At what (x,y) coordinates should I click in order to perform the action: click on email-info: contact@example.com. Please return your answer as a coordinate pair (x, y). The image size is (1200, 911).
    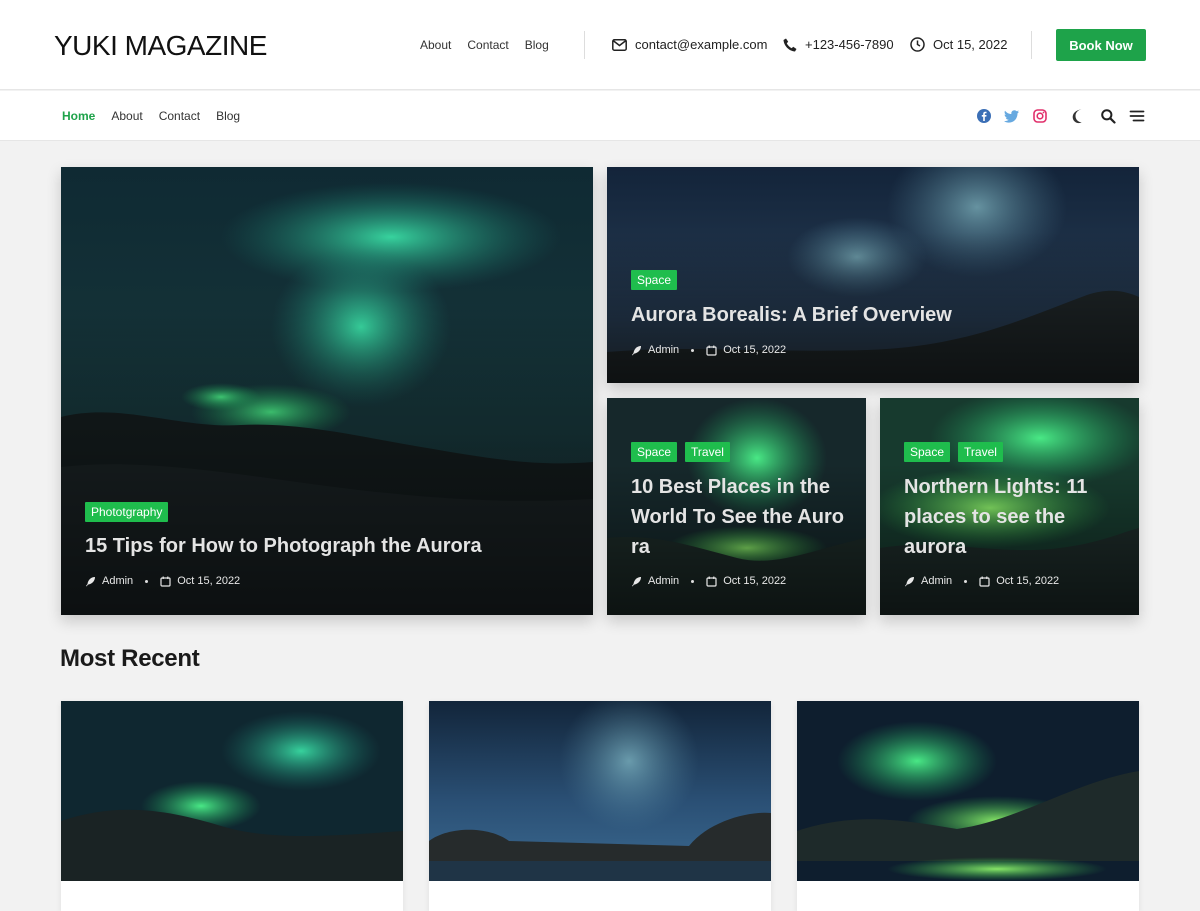
    Looking at the image, I should click on (689, 44).